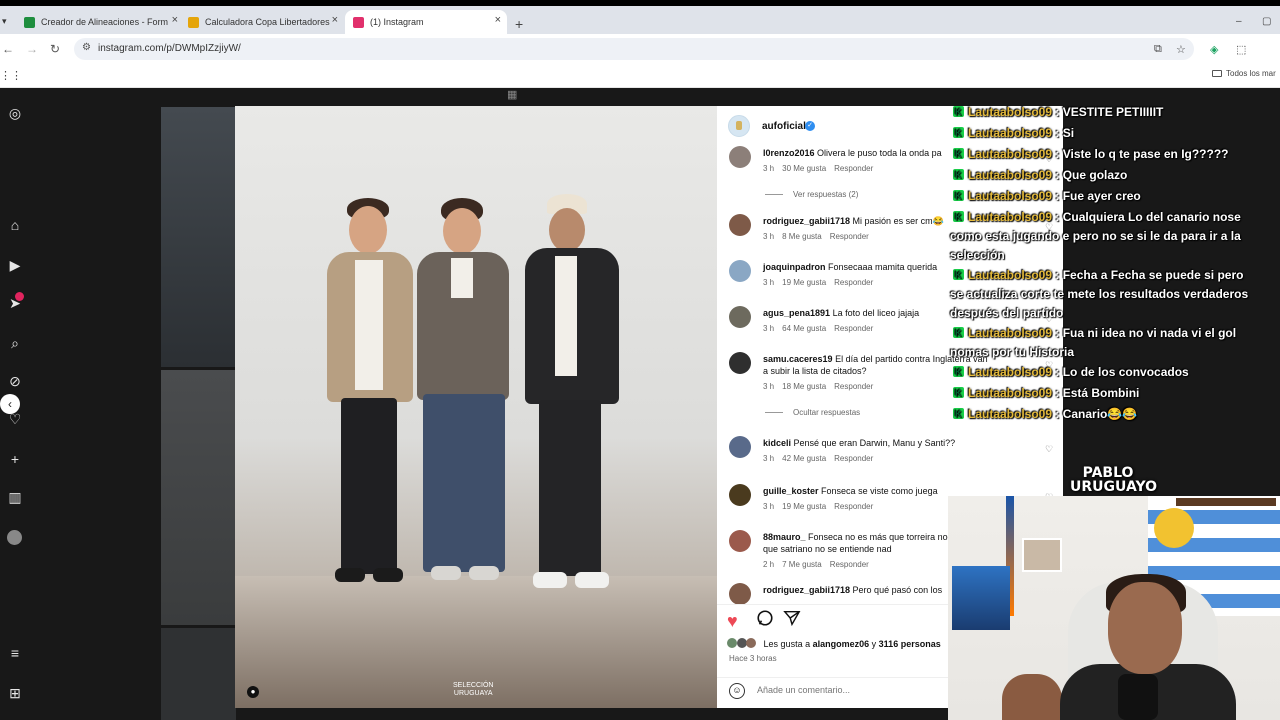 The height and width of the screenshot is (720, 1280). I want to click on home-icon: ⌂, so click(15, 225).